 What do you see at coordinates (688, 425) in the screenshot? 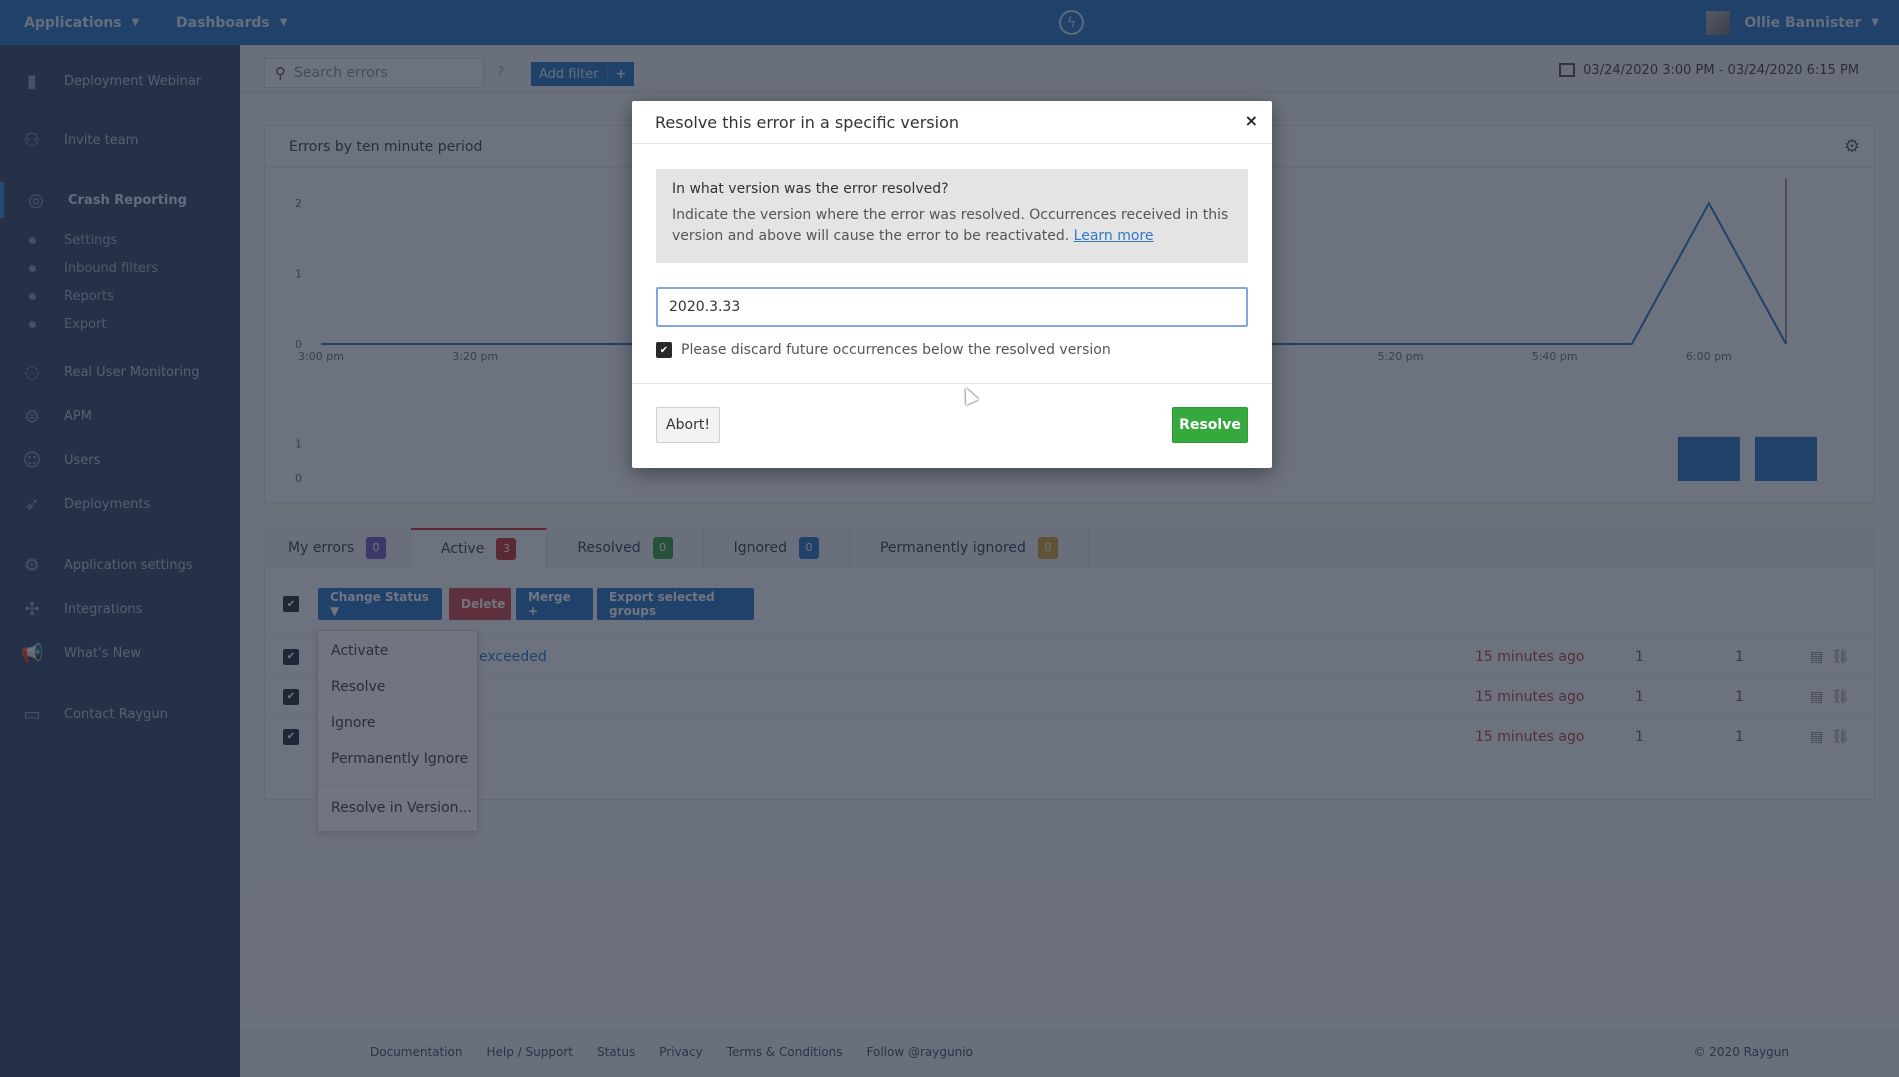
I see `abort-button: Abort!` at bounding box center [688, 425].